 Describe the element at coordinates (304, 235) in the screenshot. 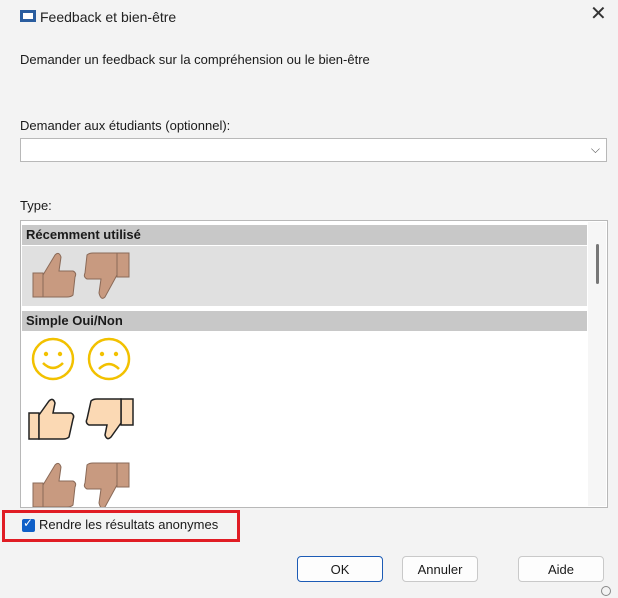

I see `group-header-recent: Récemment utilisé` at that location.